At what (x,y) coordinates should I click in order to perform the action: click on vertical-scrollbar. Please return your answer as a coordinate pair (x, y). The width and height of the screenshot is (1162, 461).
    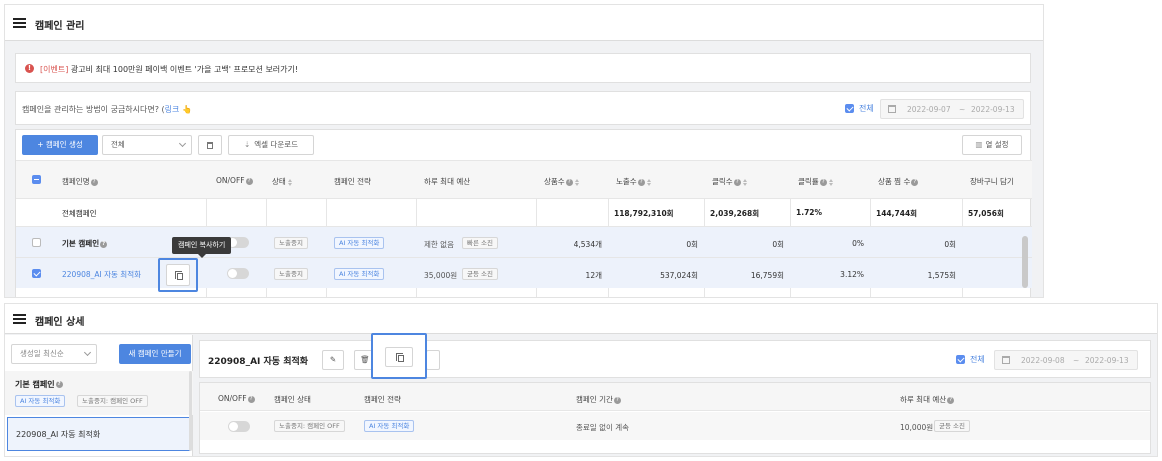
    Looking at the image, I should click on (1025, 262).